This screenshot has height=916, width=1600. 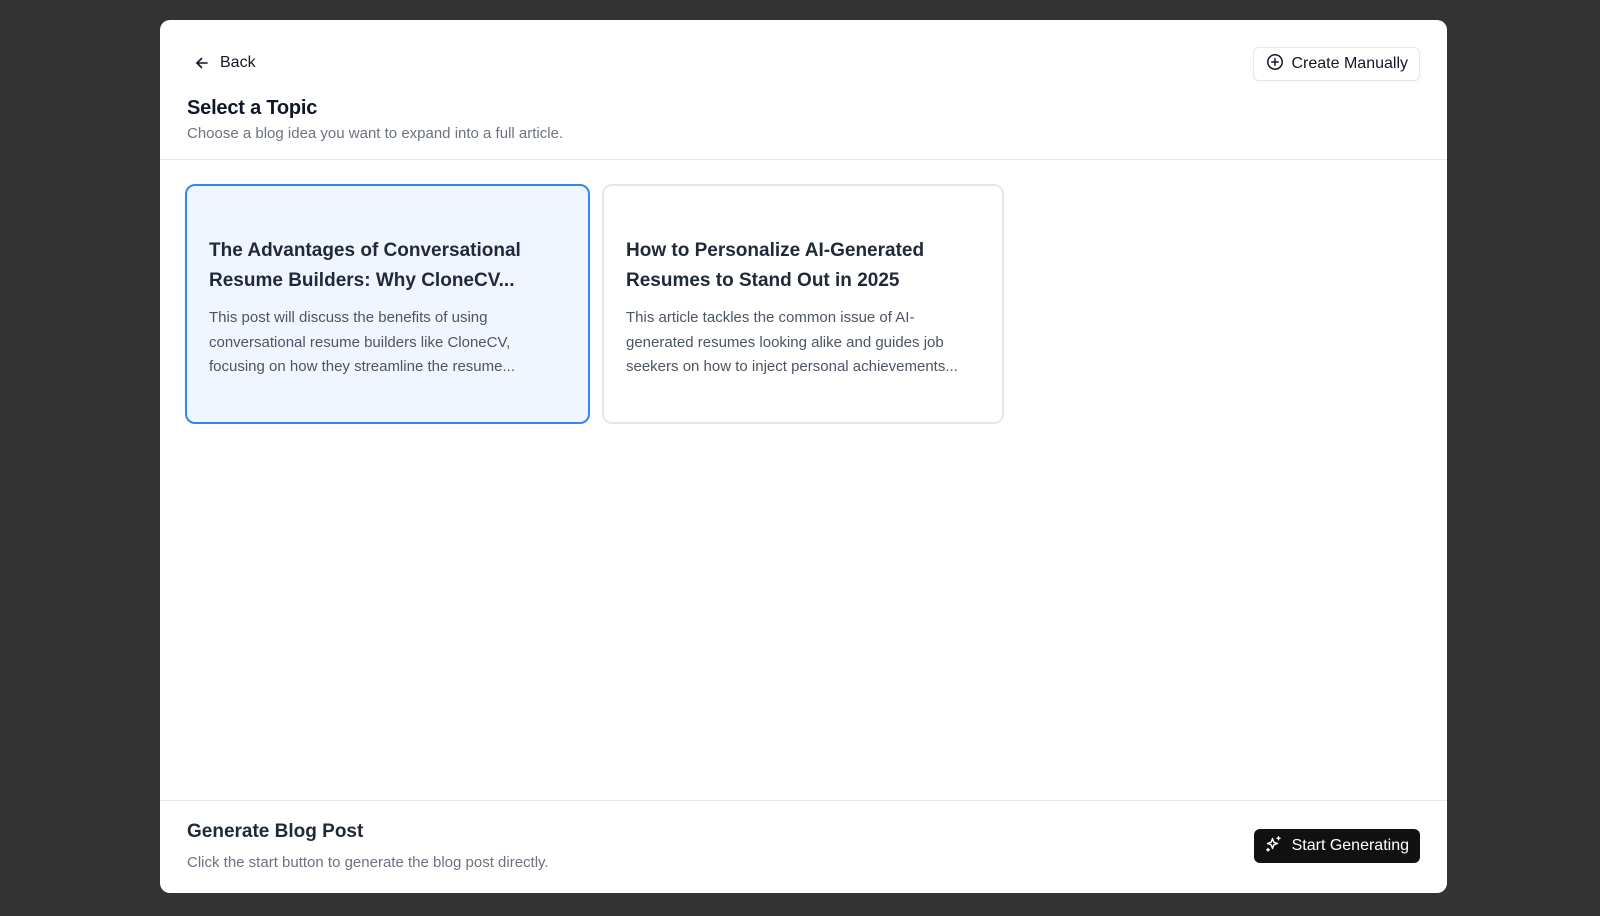 I want to click on back-button: Back, so click(x=225, y=63).